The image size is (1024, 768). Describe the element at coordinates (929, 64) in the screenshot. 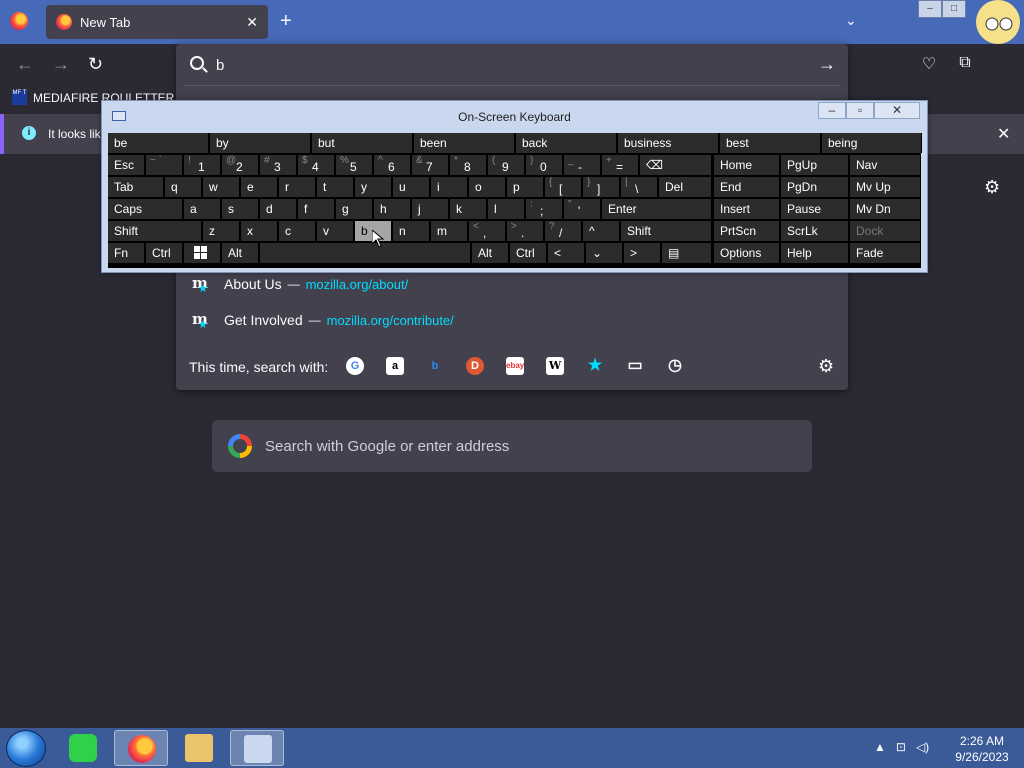

I see `pocket-icon: ♡` at that location.